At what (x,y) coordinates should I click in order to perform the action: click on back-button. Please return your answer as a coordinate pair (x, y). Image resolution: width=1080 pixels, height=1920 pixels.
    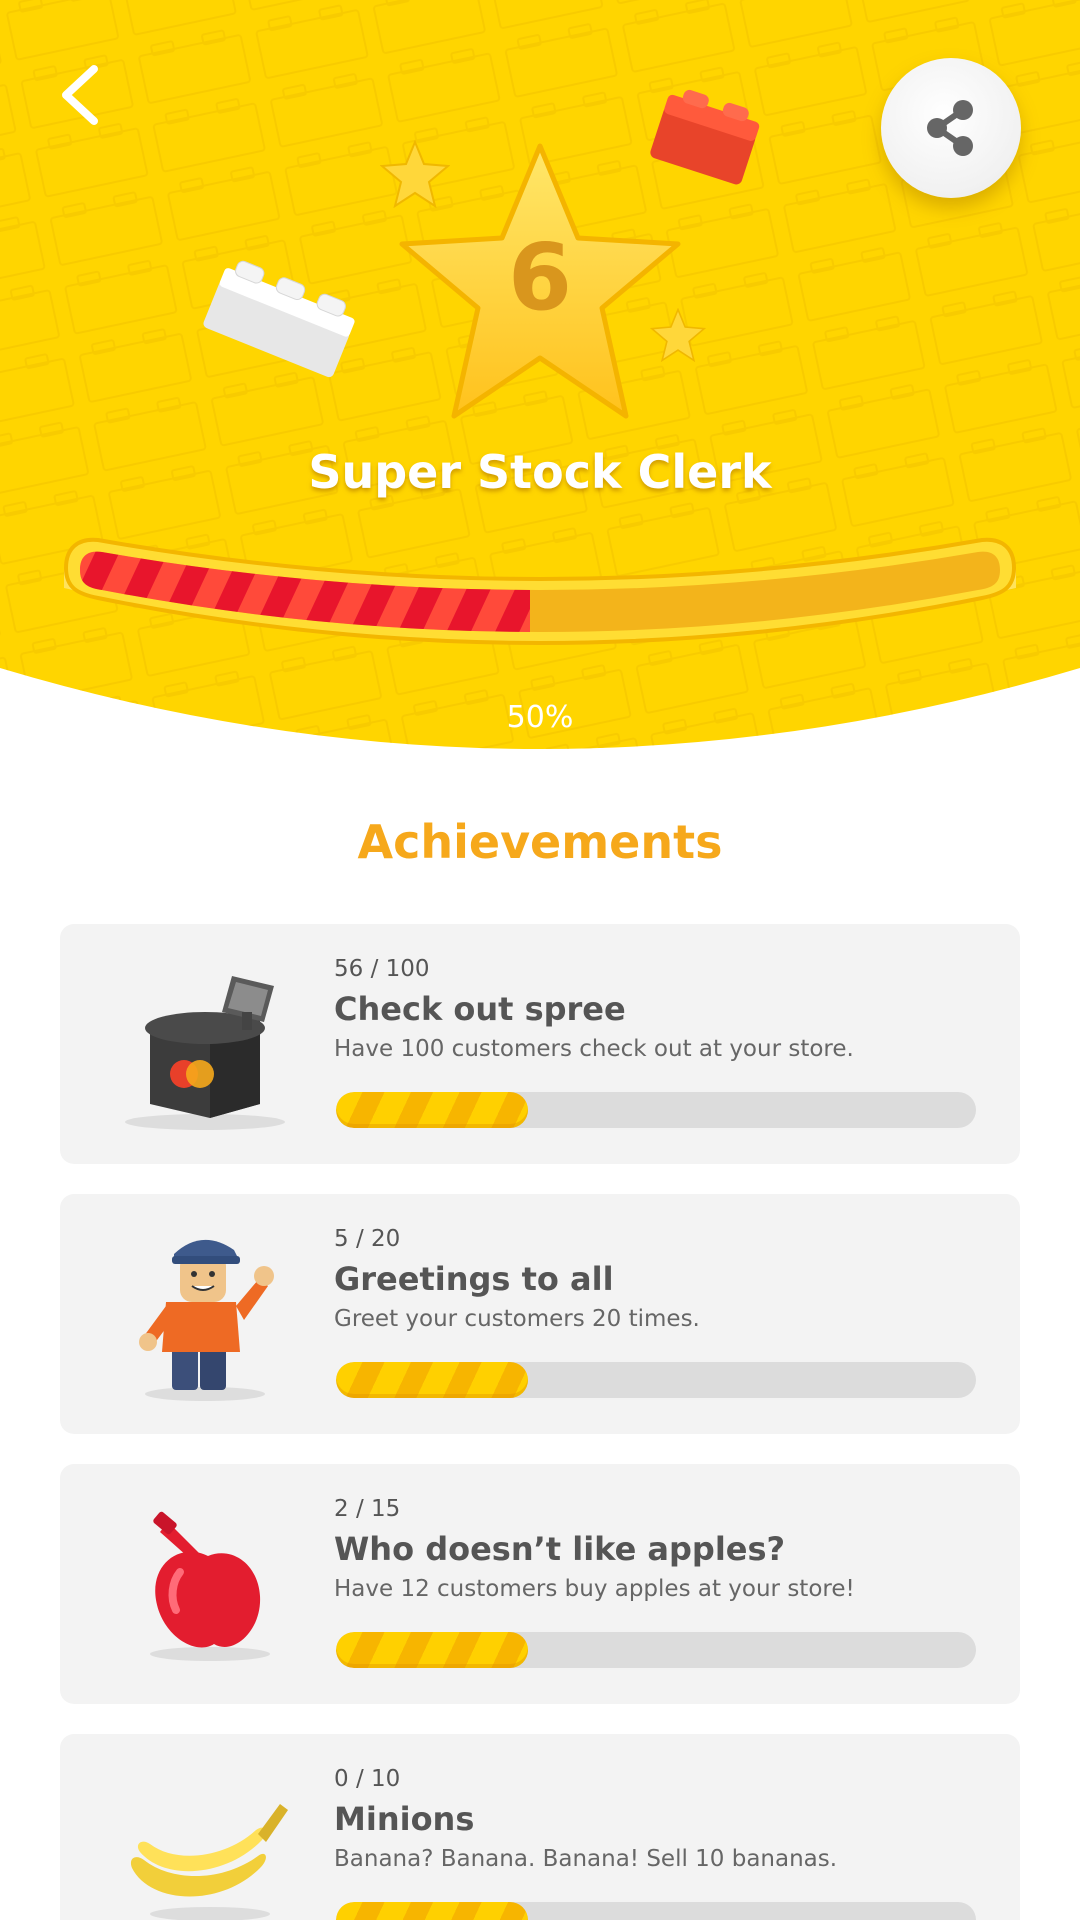
    Looking at the image, I should click on (79, 95).